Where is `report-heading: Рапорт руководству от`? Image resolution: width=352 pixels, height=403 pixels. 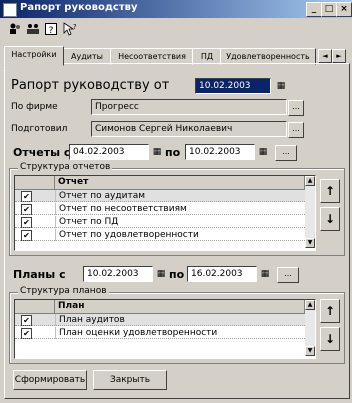
report-heading: Рапорт руководству от is located at coordinates (90, 85).